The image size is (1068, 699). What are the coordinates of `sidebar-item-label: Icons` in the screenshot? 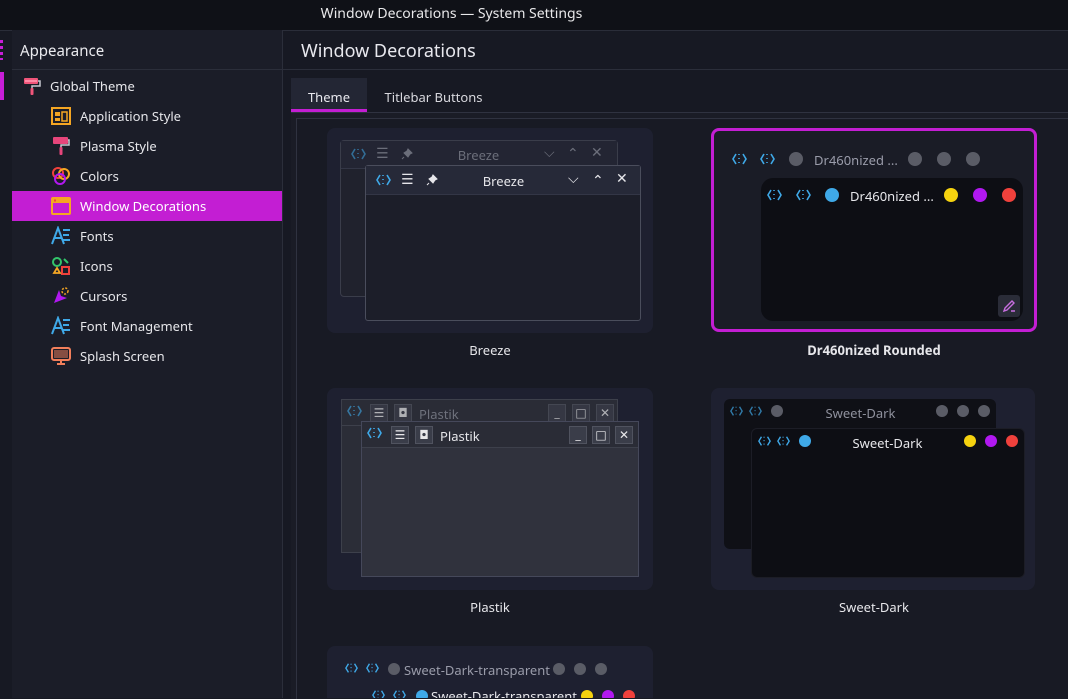 It's located at (96, 266).